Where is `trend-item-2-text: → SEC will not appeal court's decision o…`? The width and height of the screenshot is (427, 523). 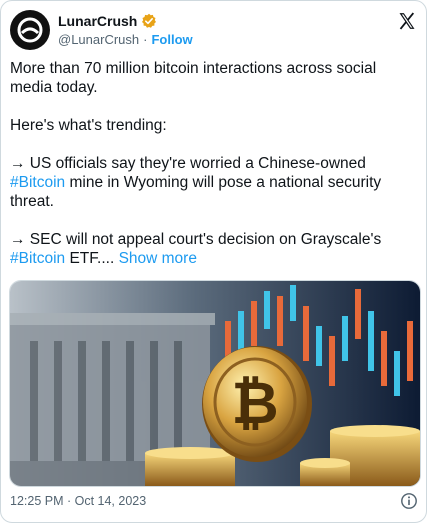
trend-item-2-text: → SEC will not appeal court's decision o… is located at coordinates (196, 239).